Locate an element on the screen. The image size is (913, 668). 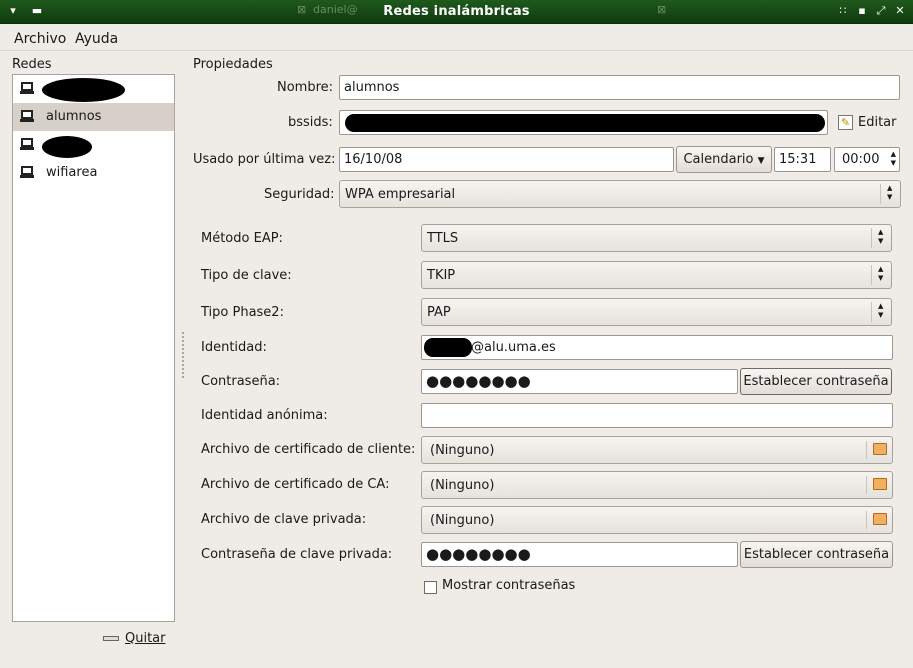
nombre-label: Nombre: is located at coordinates (305, 87).